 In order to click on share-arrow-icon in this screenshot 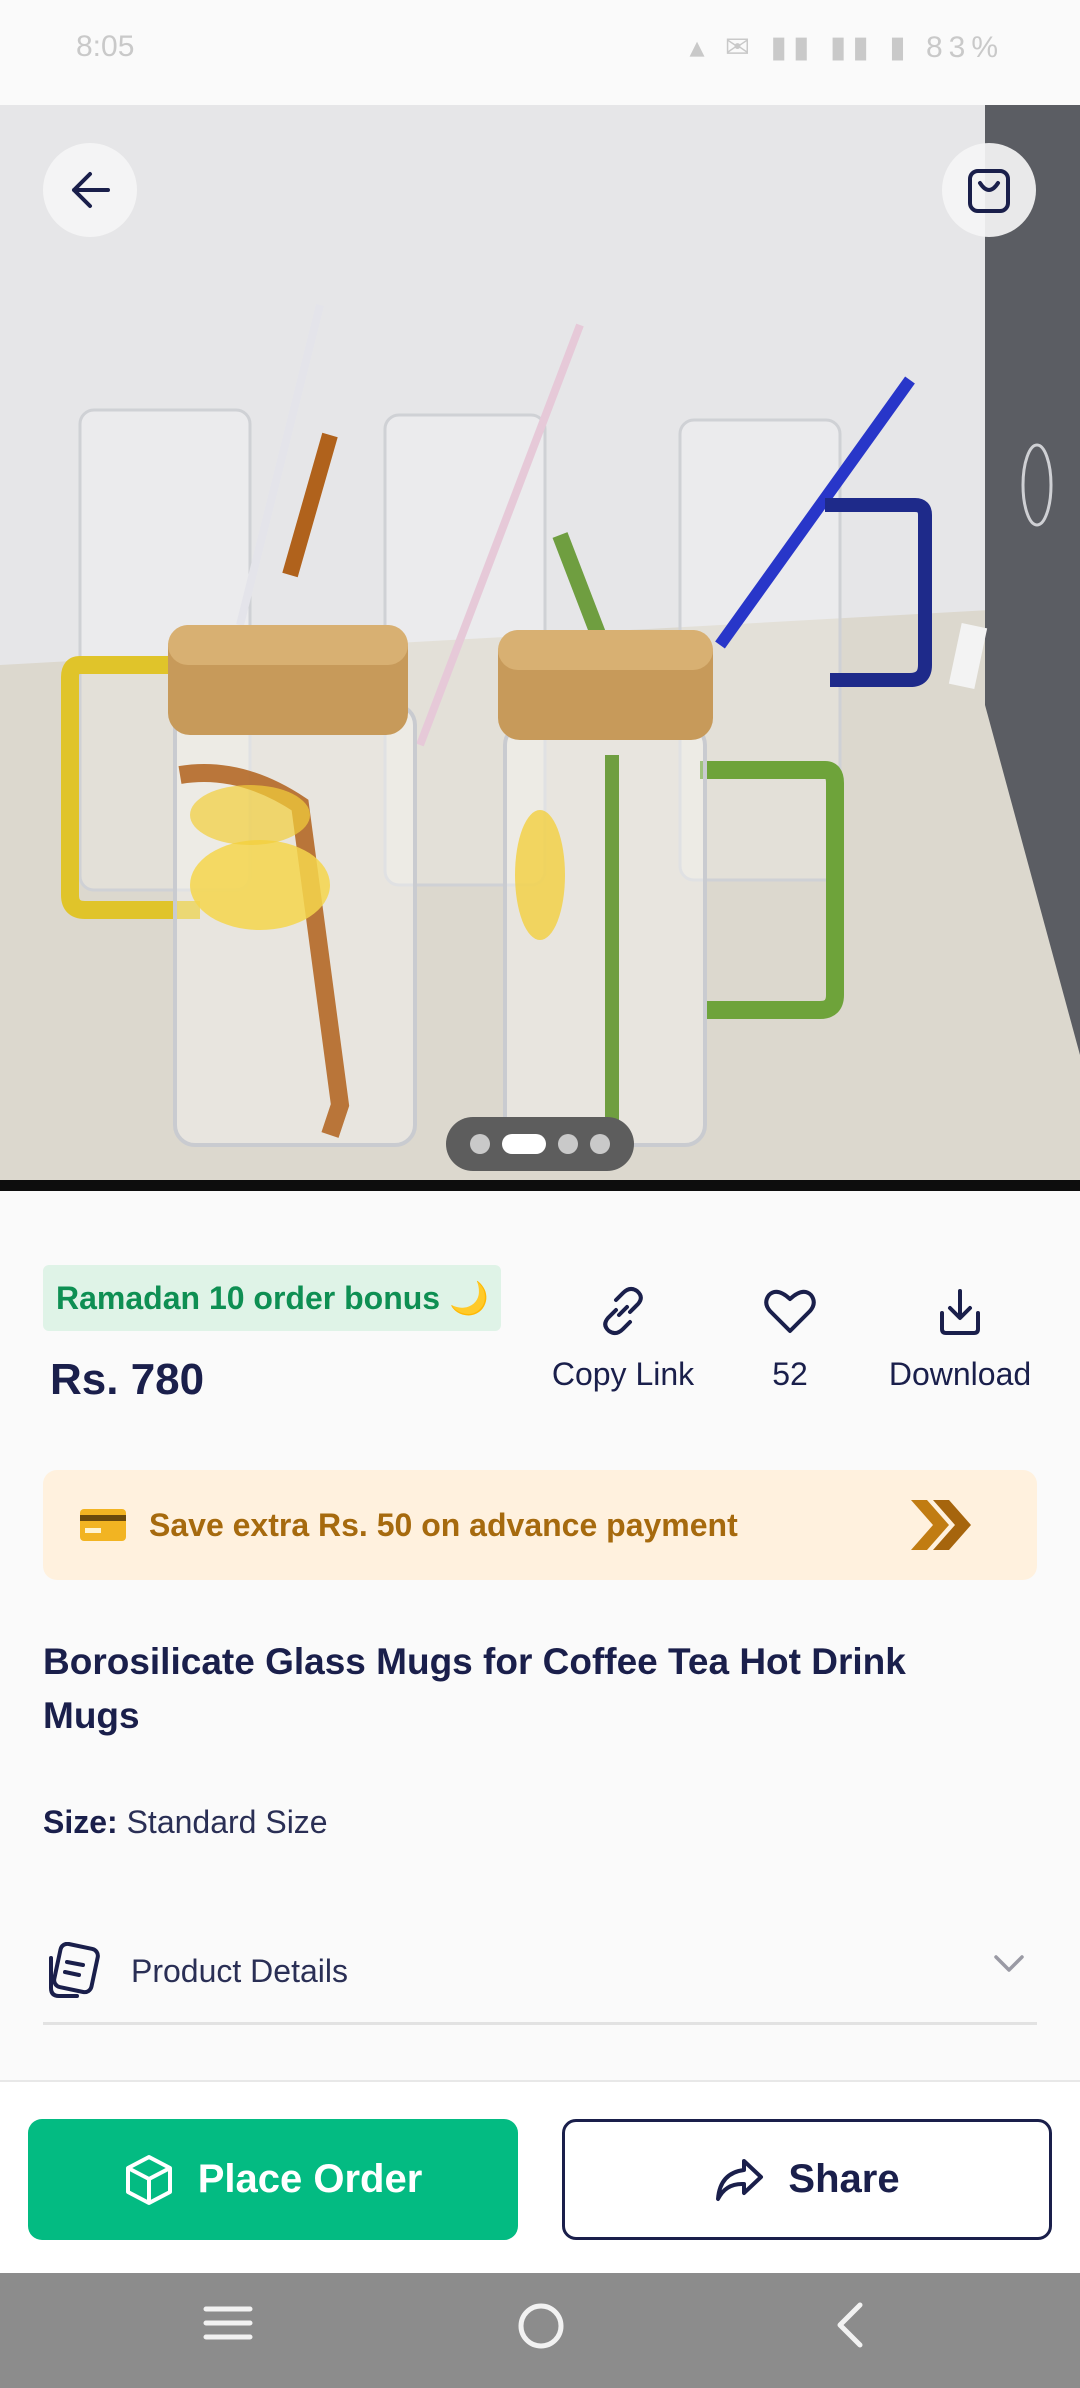, I will do `click(740, 2179)`.